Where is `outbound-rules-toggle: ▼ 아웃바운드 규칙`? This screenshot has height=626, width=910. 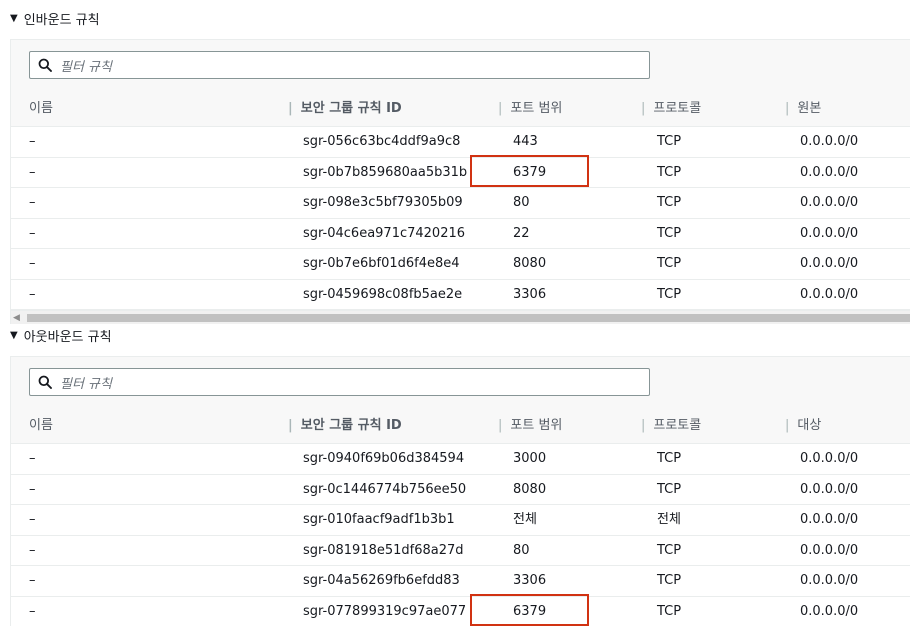 outbound-rules-toggle: ▼ 아웃바운드 규칙 is located at coordinates (61, 335).